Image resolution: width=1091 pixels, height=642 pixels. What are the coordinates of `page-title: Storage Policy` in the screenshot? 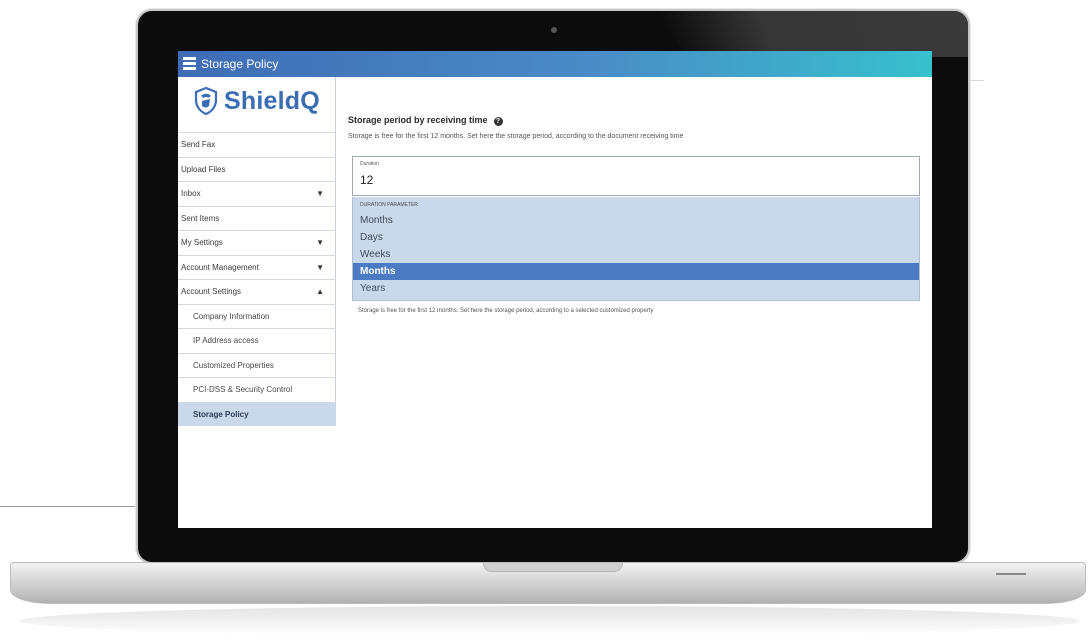 It's located at (240, 64).